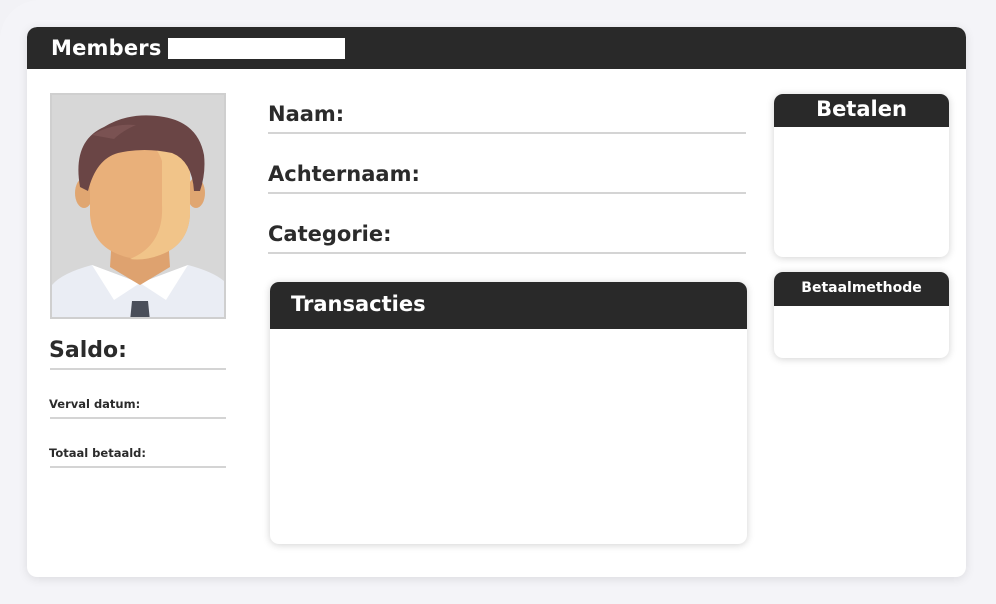 The image size is (996, 604). I want to click on naam-label: Naam:, so click(306, 114).